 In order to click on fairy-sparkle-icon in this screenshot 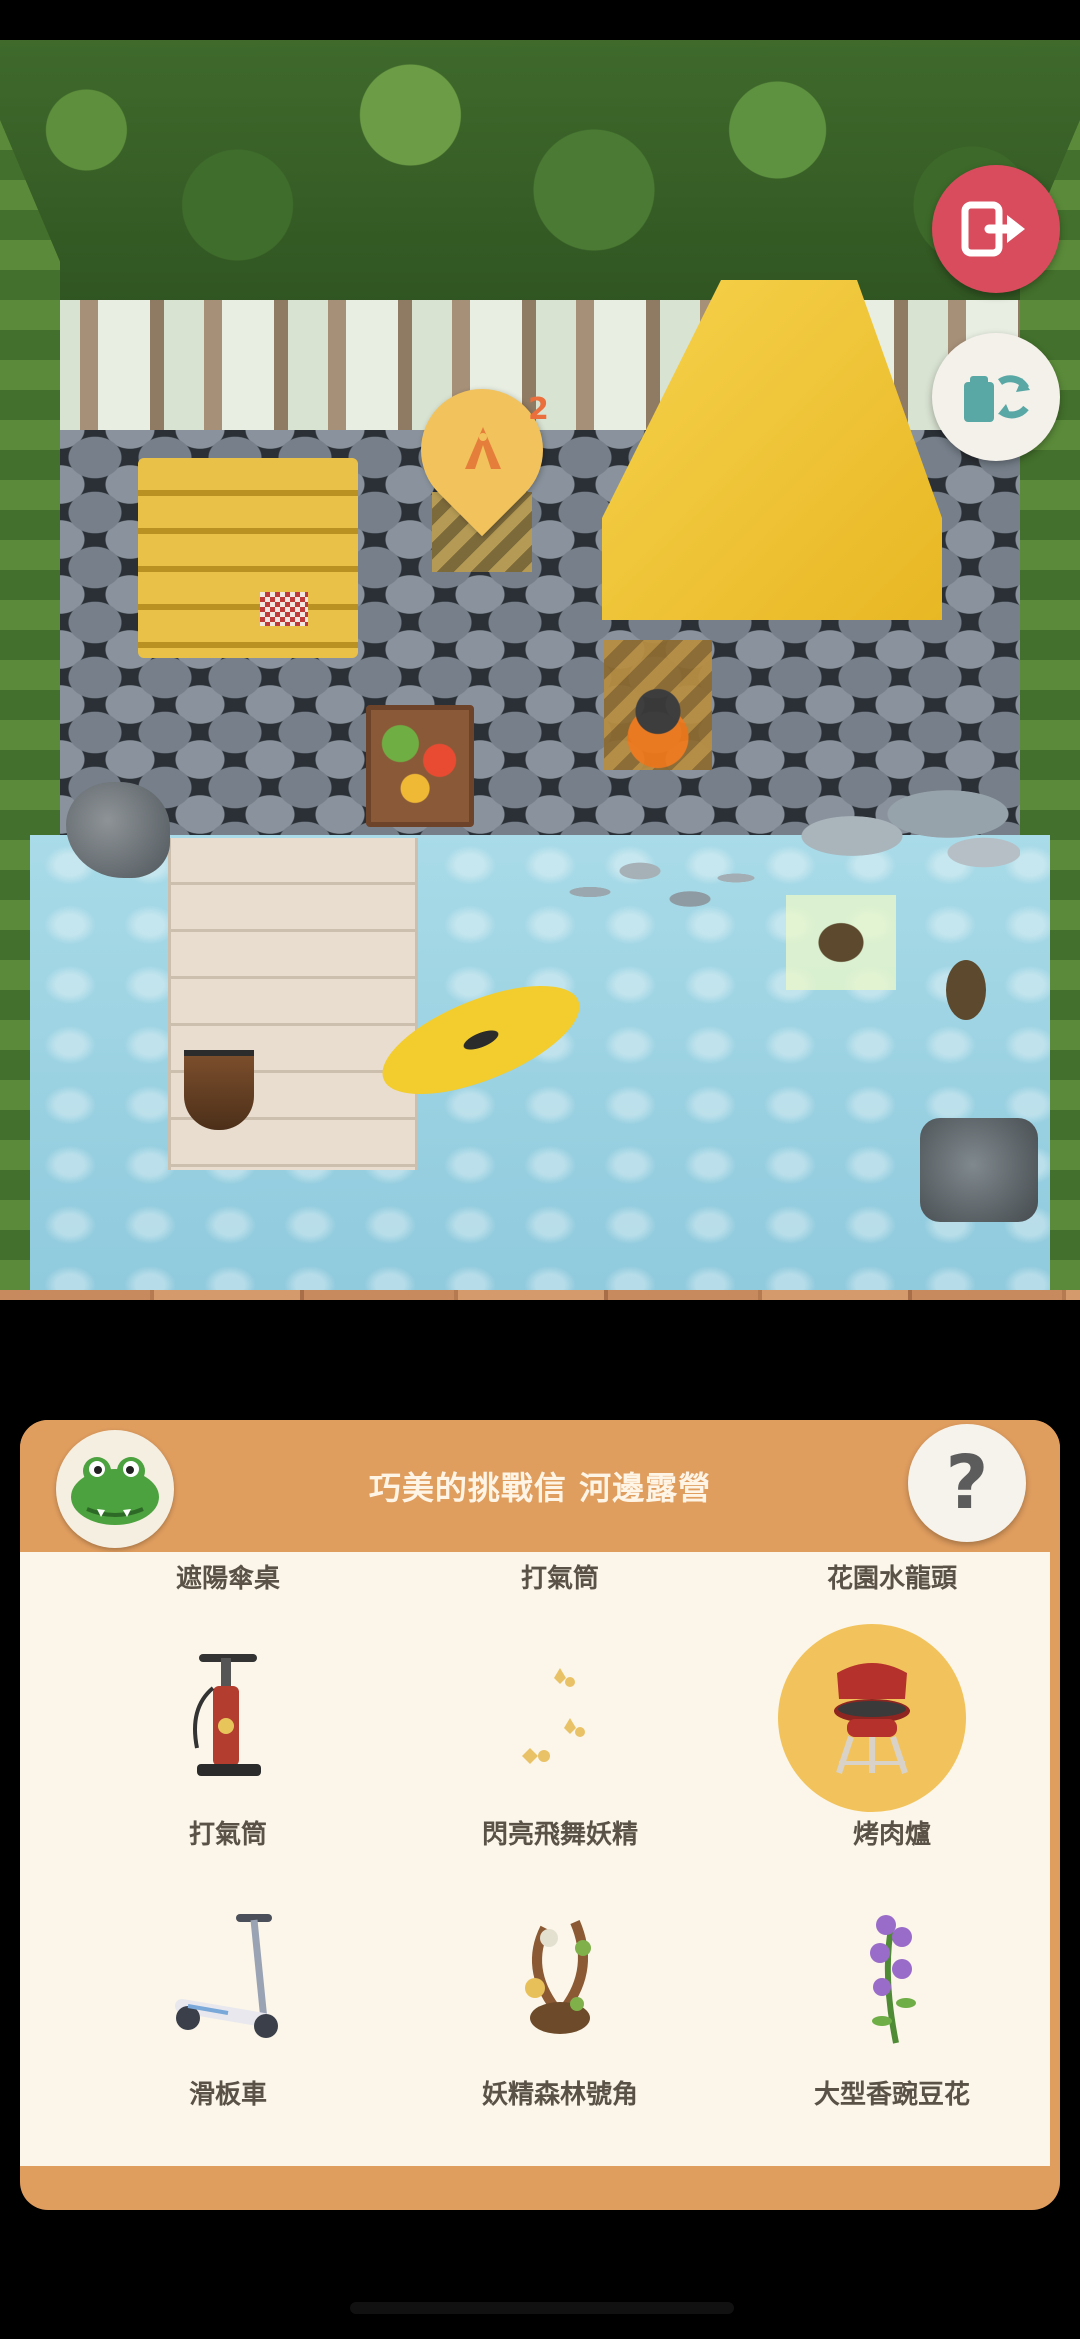, I will do `click(553, 1716)`.